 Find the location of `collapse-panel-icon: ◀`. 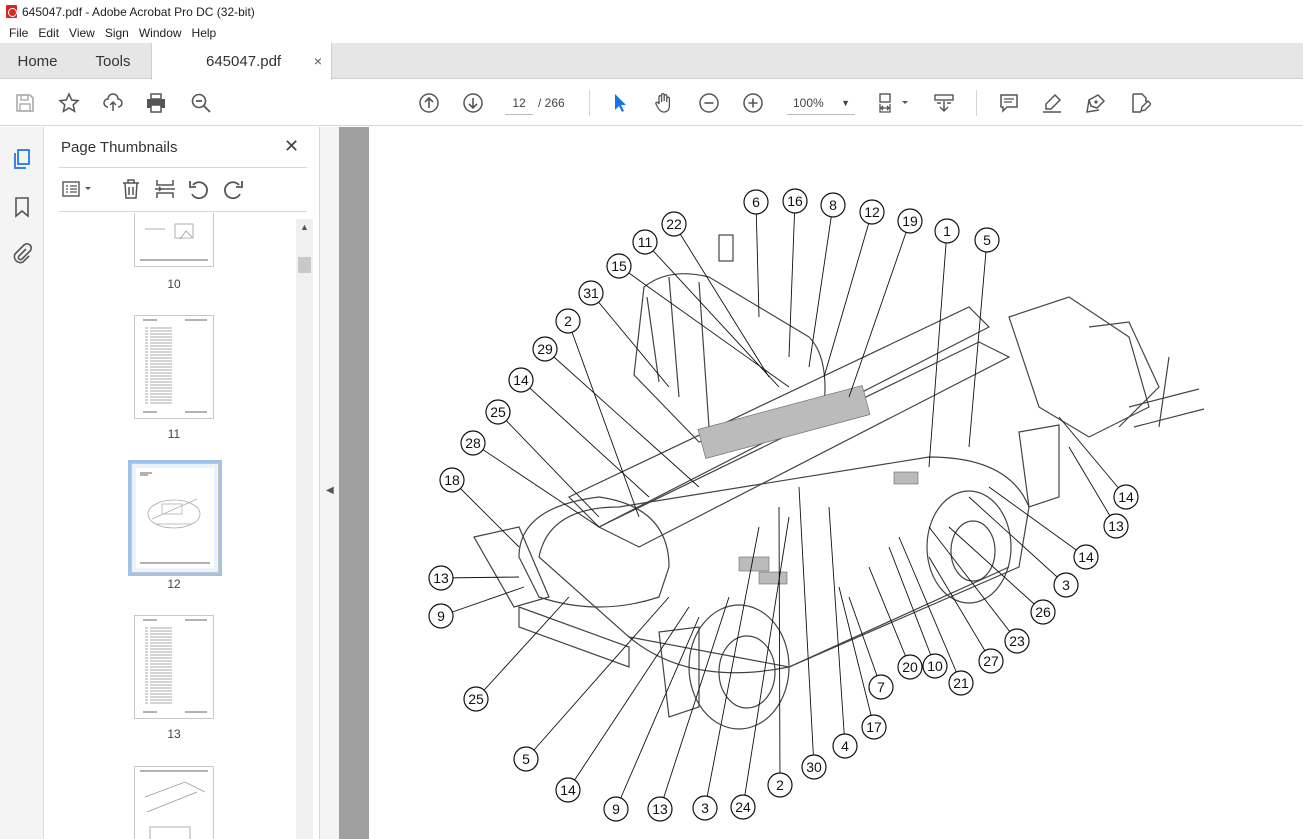

collapse-panel-icon: ◀ is located at coordinates (330, 490).